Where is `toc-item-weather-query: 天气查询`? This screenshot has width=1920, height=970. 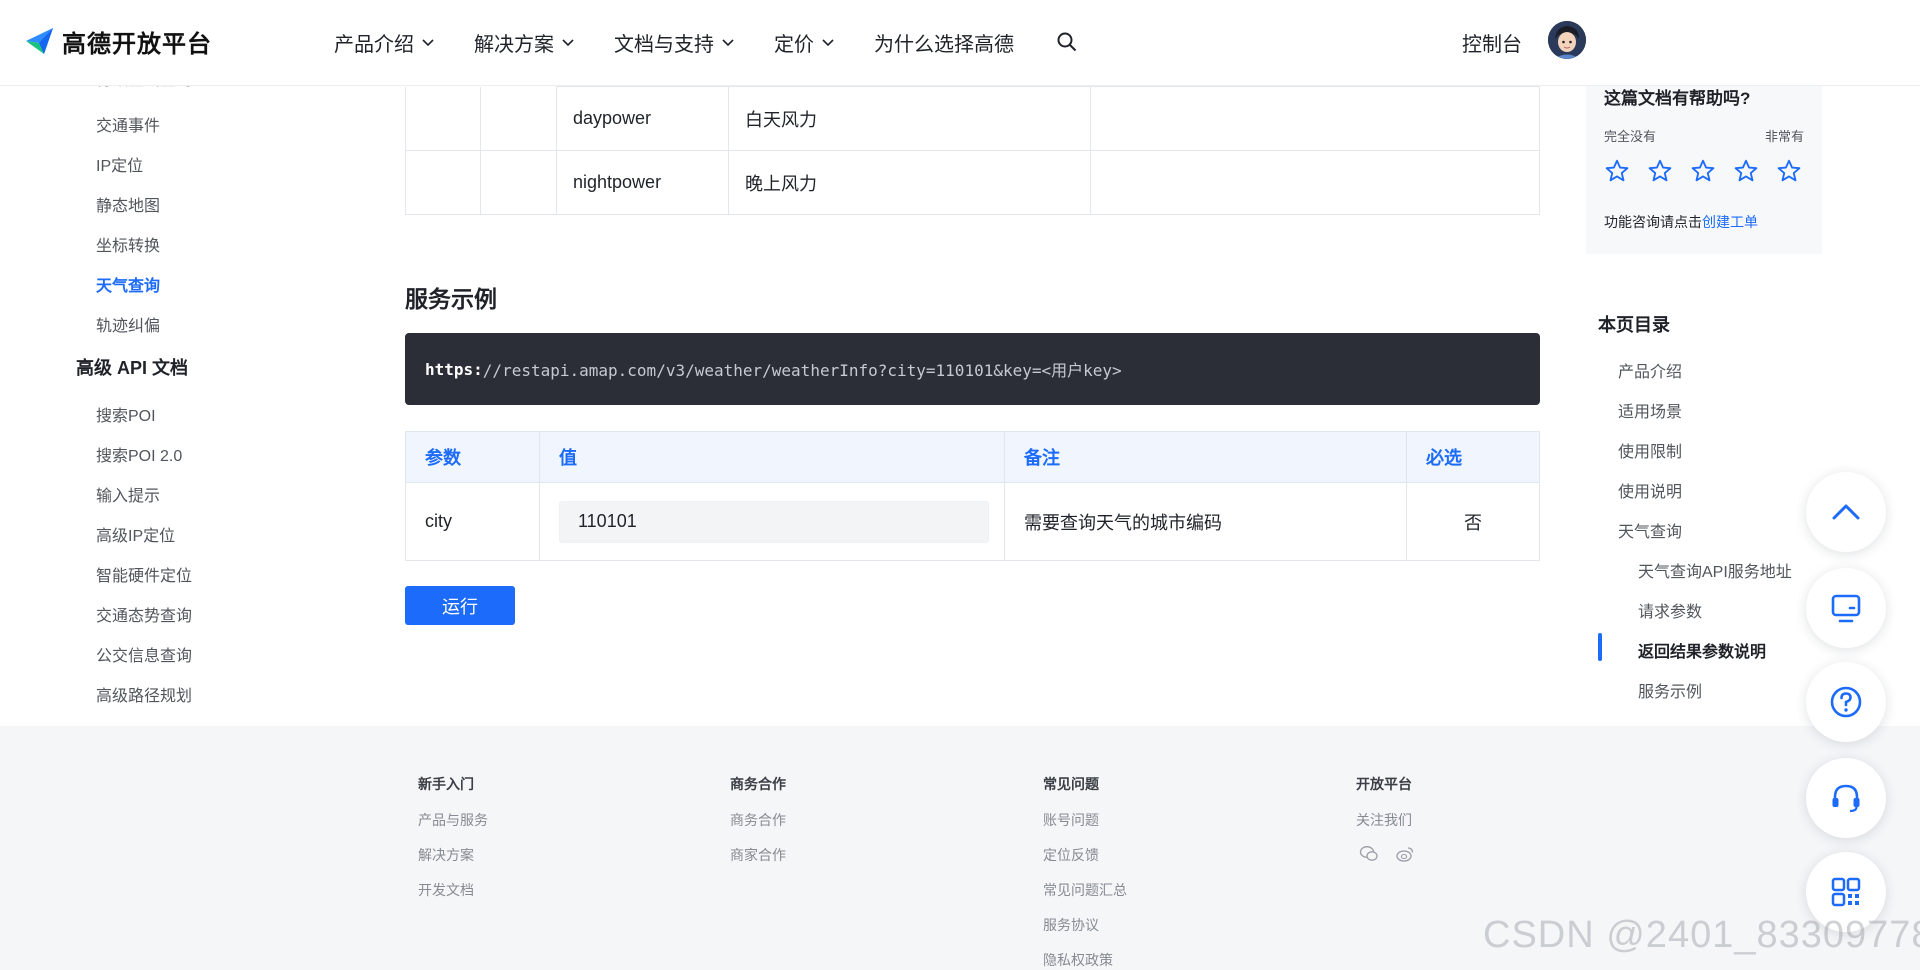 toc-item-weather-query: 天气查询 is located at coordinates (1650, 530).